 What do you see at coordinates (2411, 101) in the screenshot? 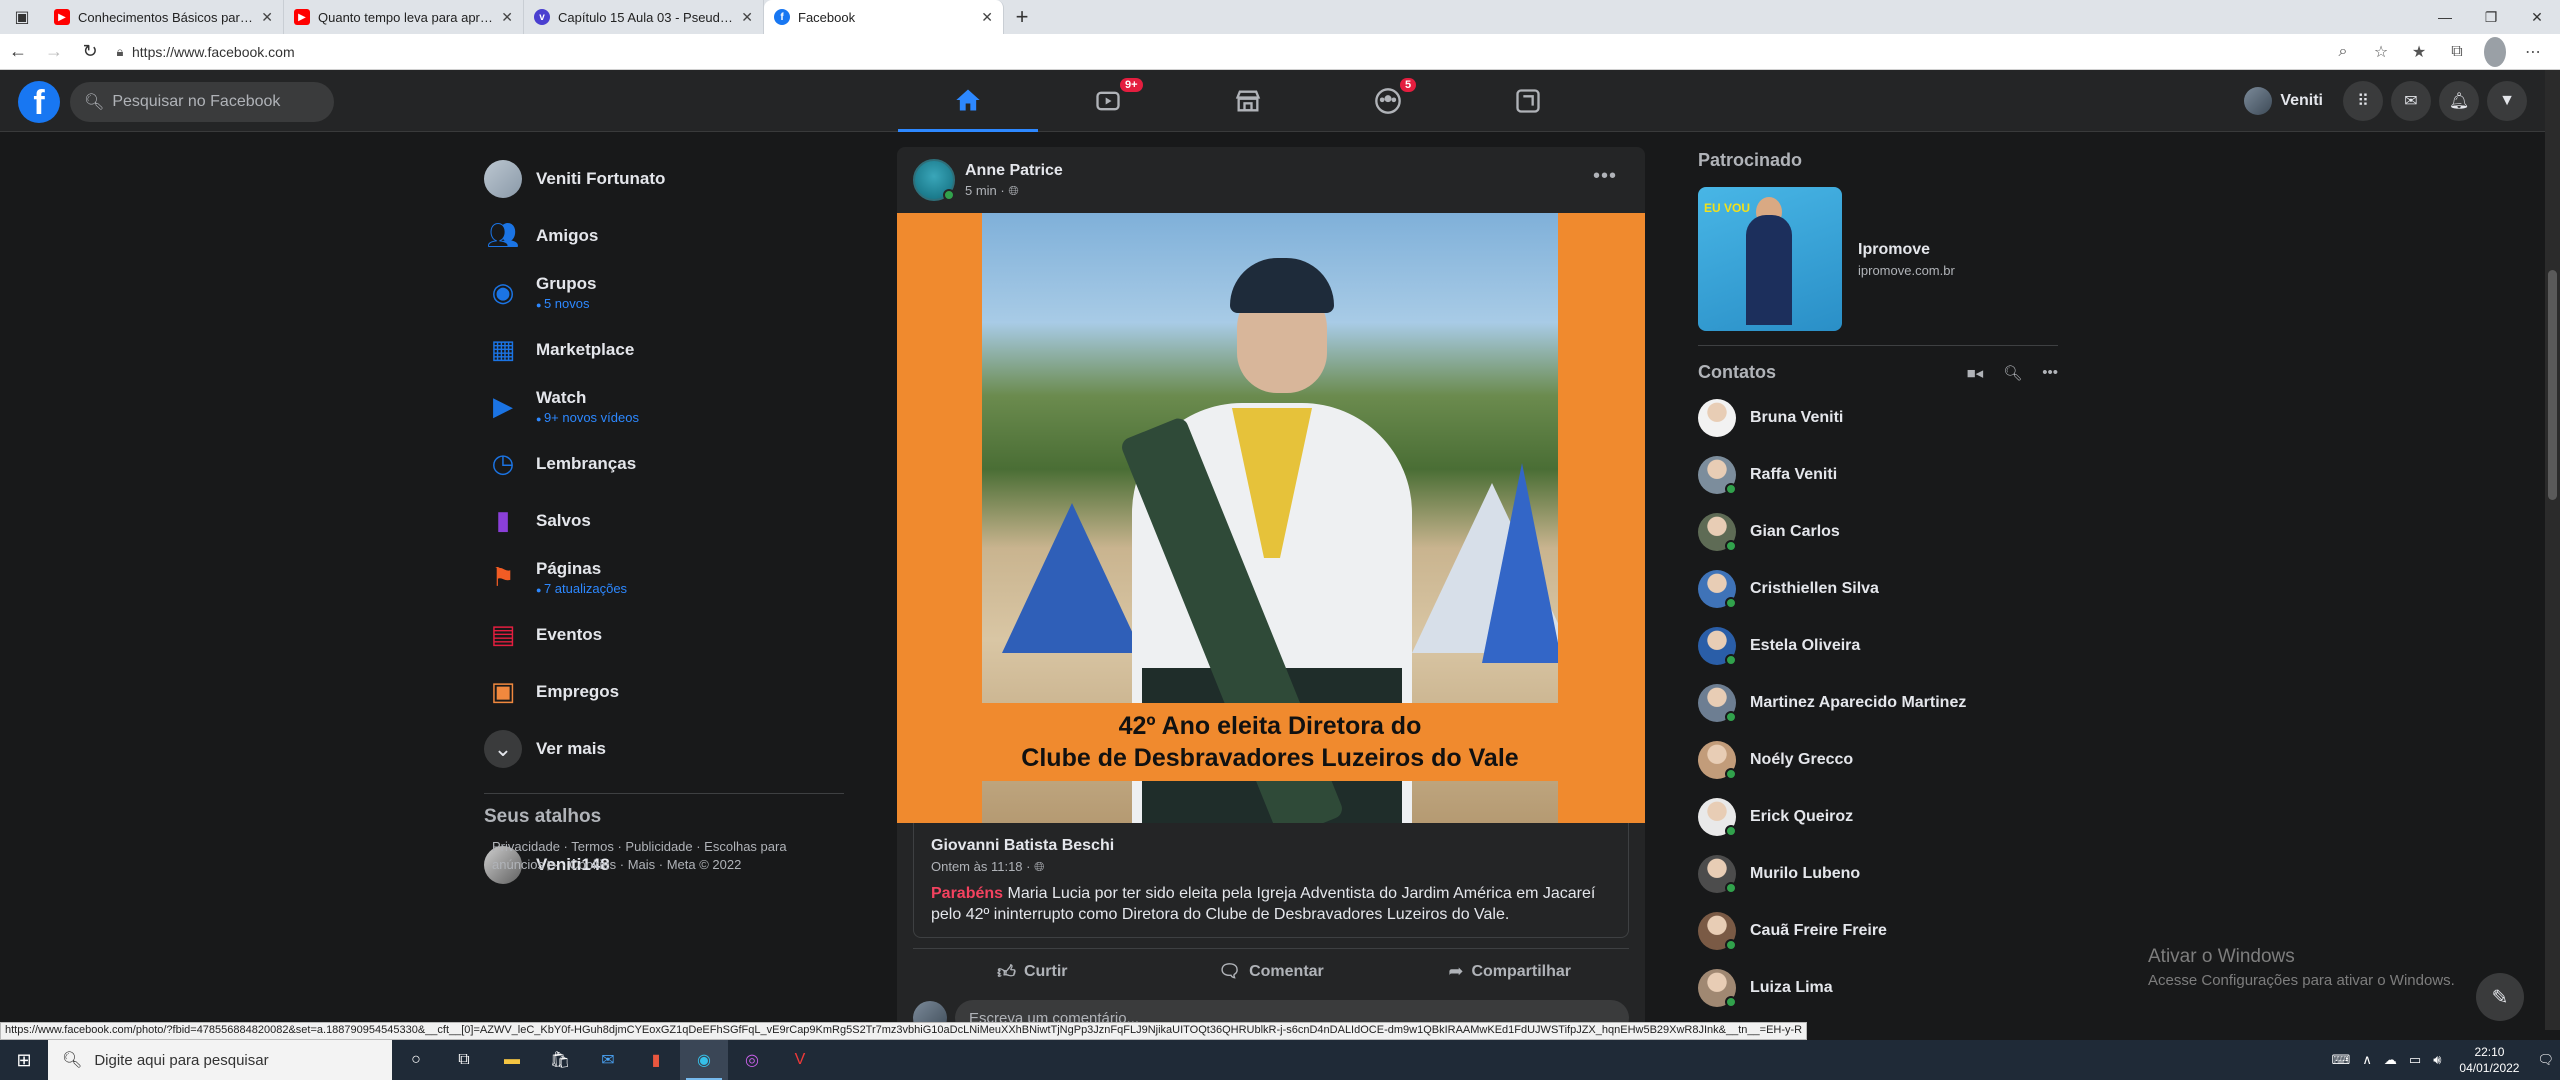
I see `messenger-icon: ✉` at bounding box center [2411, 101].